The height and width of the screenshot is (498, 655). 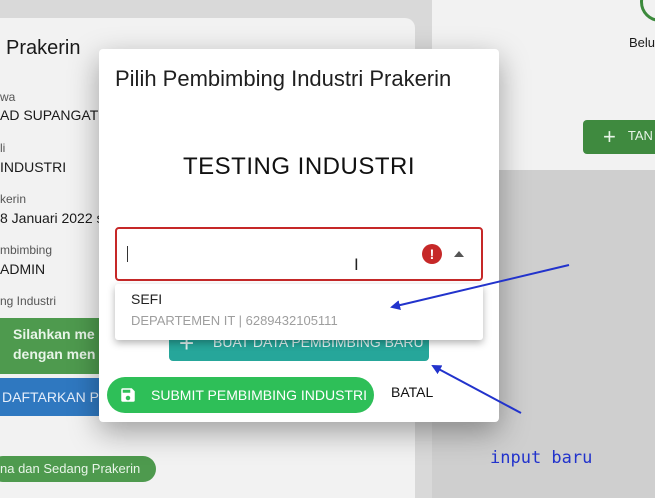 I want to click on annotation-note: input baru, so click(x=541, y=458).